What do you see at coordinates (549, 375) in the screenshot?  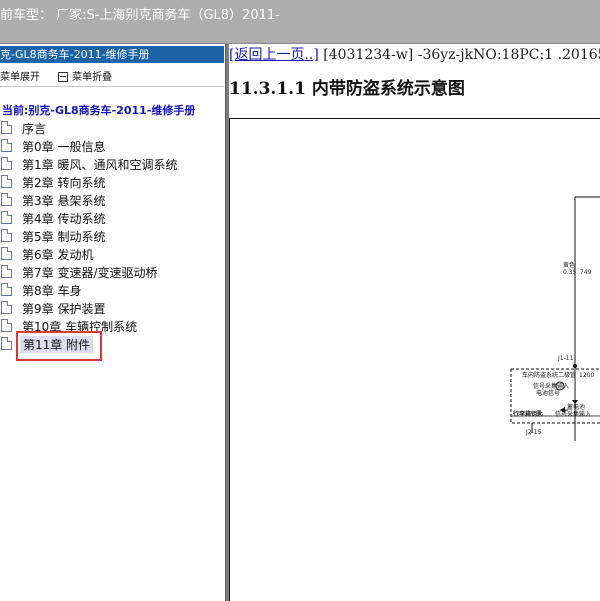 I see `module-label: 车内防盗系统二极管` at bounding box center [549, 375].